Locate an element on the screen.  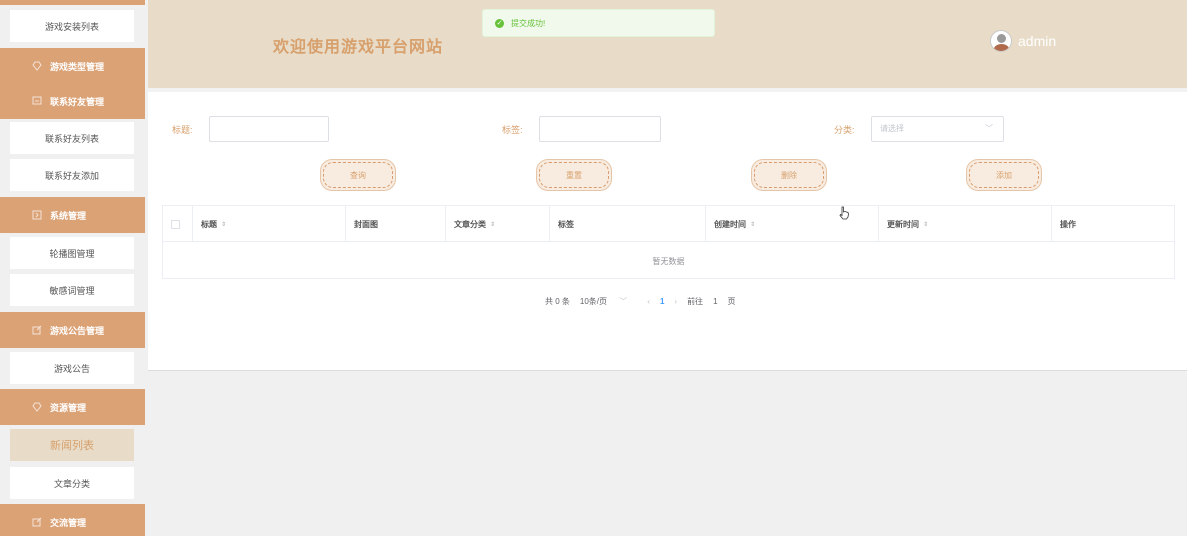
column-created-at-label: 创建时间 is located at coordinates (730, 224).